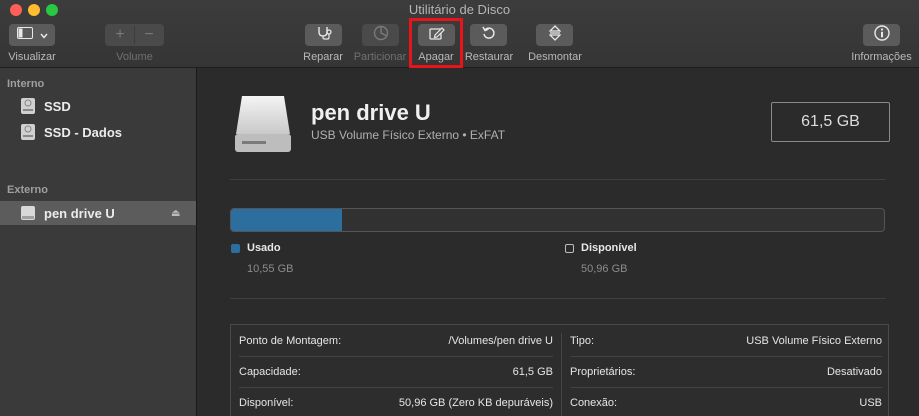 The width and height of the screenshot is (919, 416). I want to click on drive-size-box: 61,5 GB, so click(830, 122).